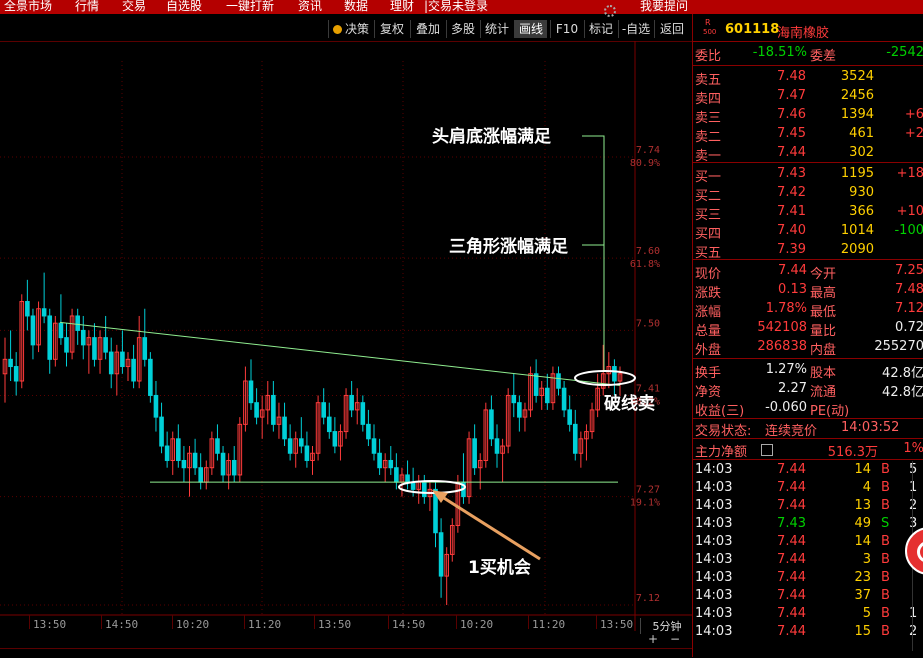 This screenshot has width=923, height=658. Describe the element at coordinates (808, 542) in the screenshot. I see `tick-row: 14:03 7.44 14 B` at that location.